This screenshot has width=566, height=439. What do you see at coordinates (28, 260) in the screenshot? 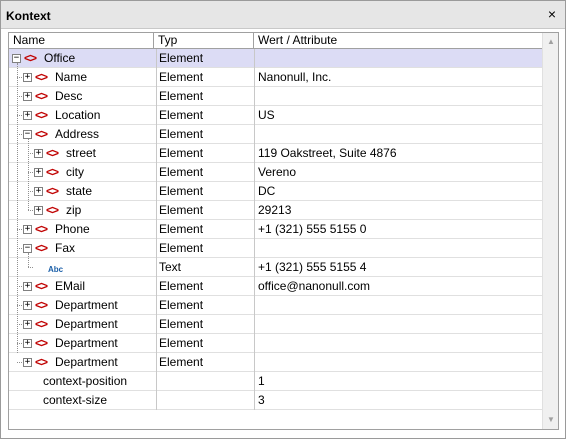
I see `tree-guide-line` at bounding box center [28, 260].